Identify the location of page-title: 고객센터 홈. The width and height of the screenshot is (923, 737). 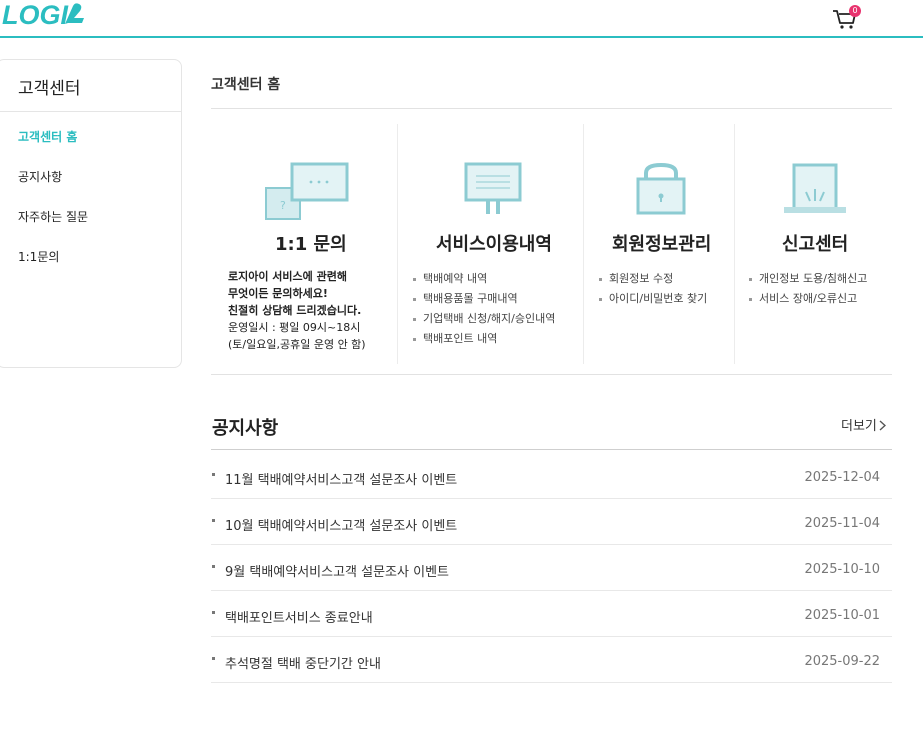
(246, 85).